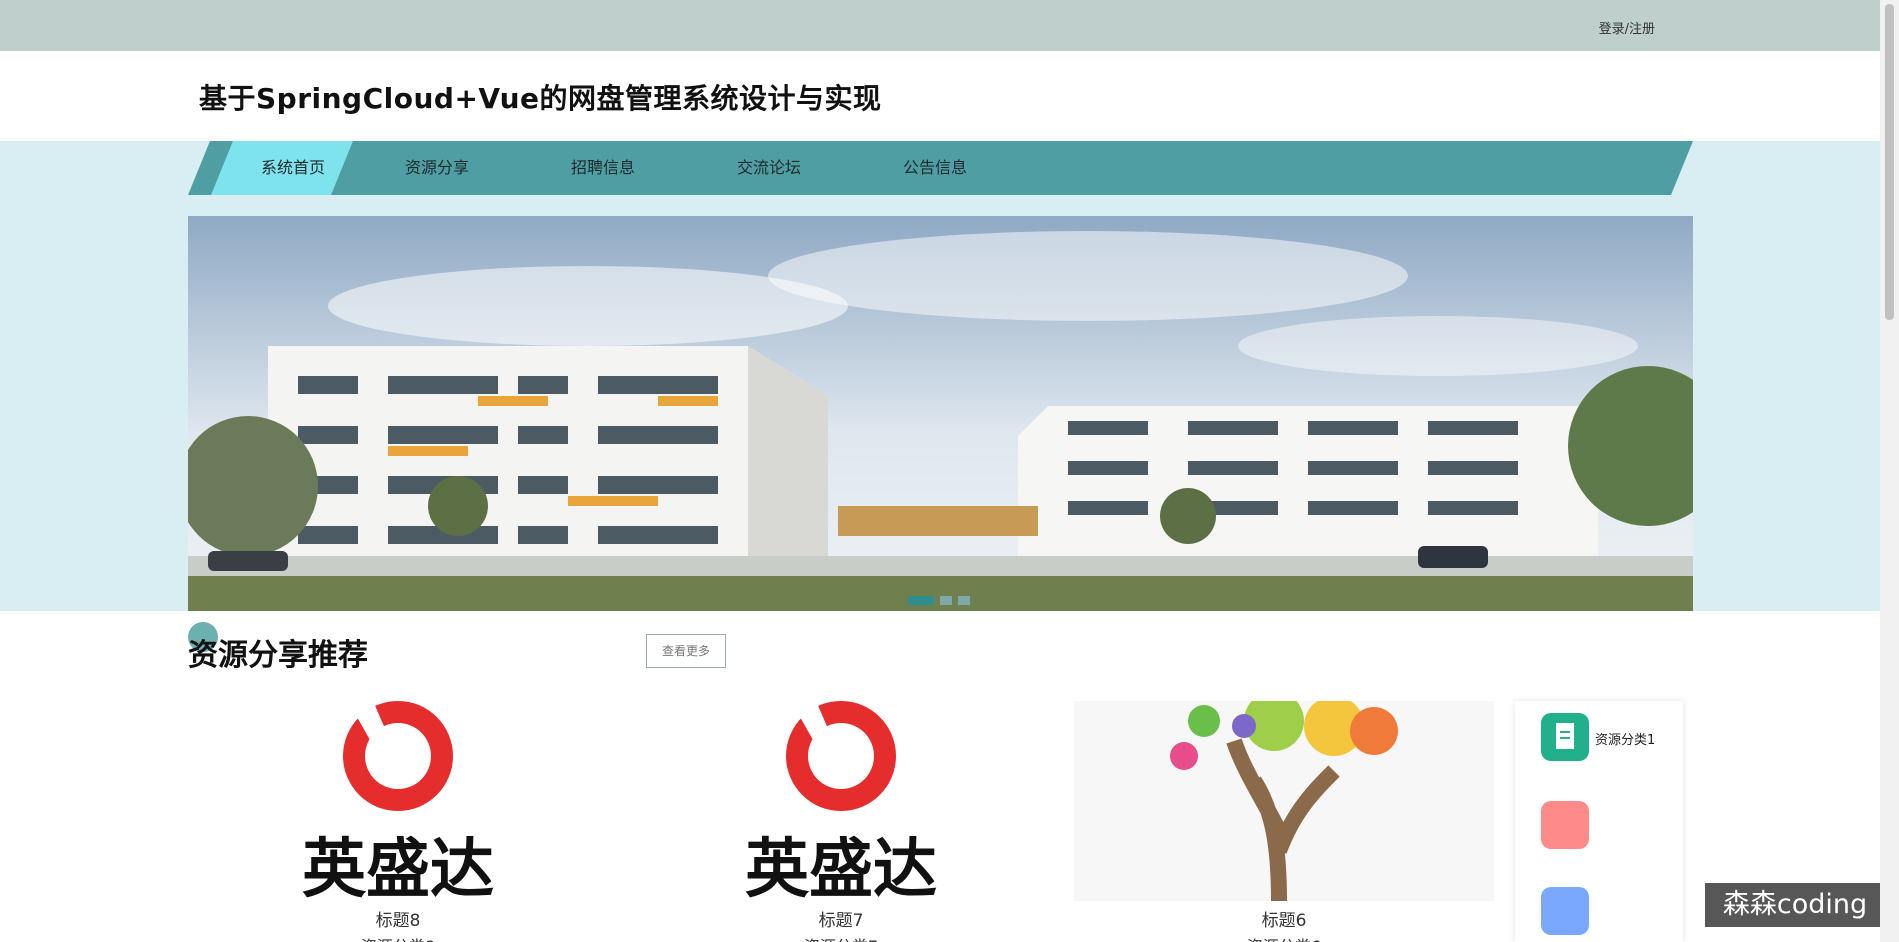 The width and height of the screenshot is (1899, 942). I want to click on resource-card-image, so click(1284, 801).